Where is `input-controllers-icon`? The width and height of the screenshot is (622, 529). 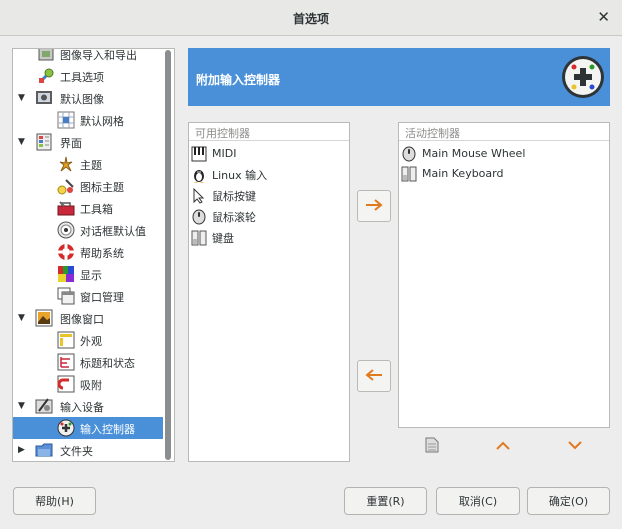
input-controllers-icon is located at coordinates (66, 428).